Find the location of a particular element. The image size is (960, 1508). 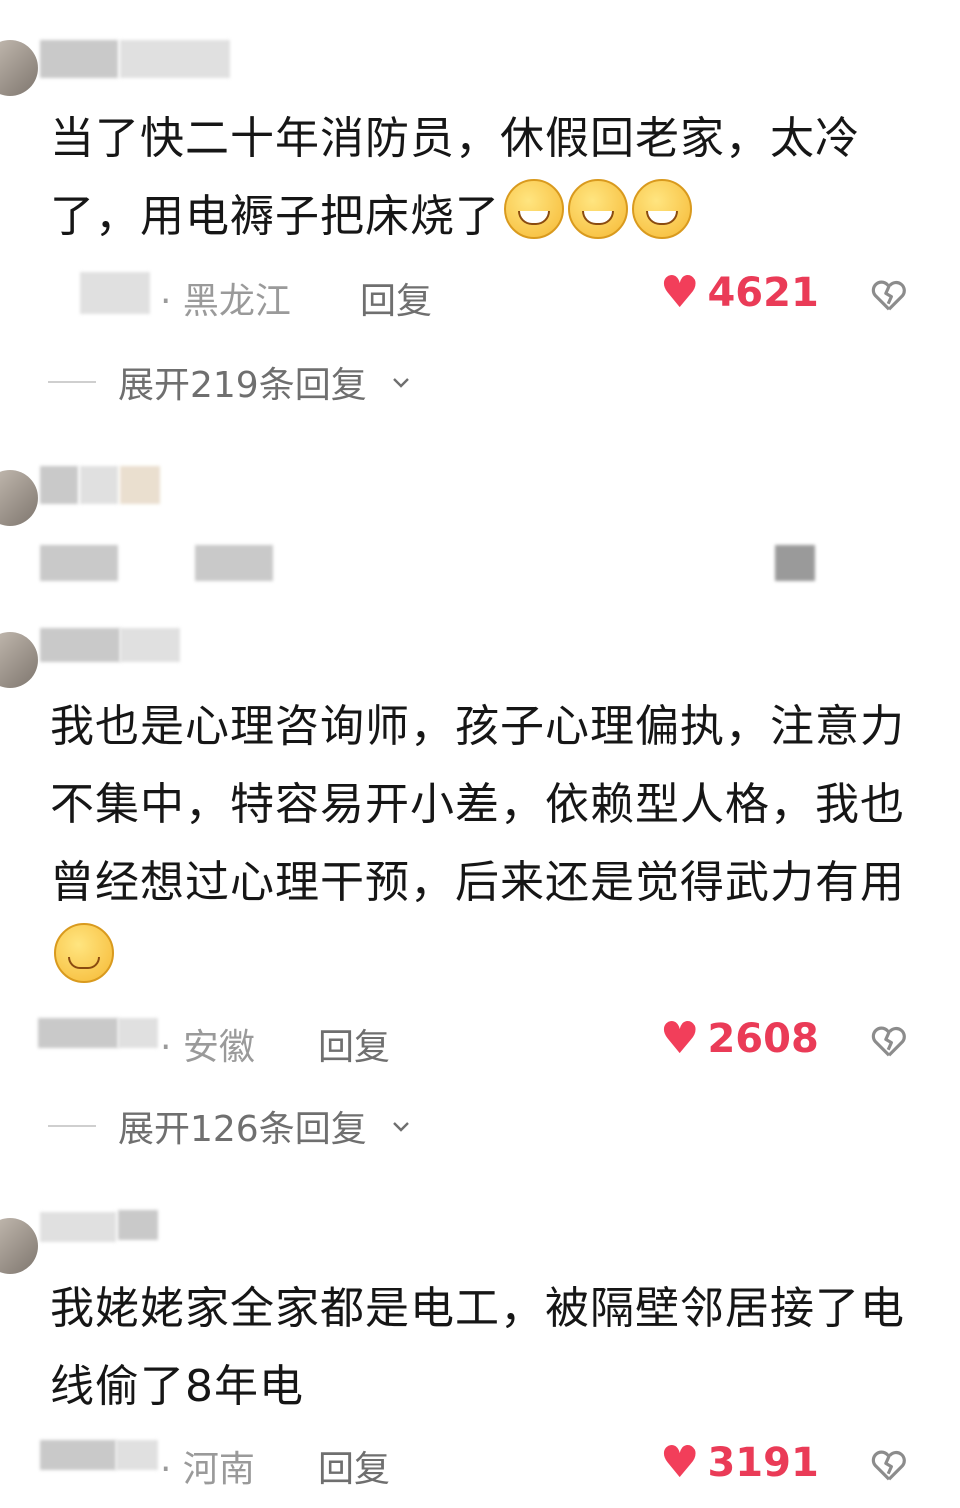

like-button: ♥ 2608 is located at coordinates (739, 1039).